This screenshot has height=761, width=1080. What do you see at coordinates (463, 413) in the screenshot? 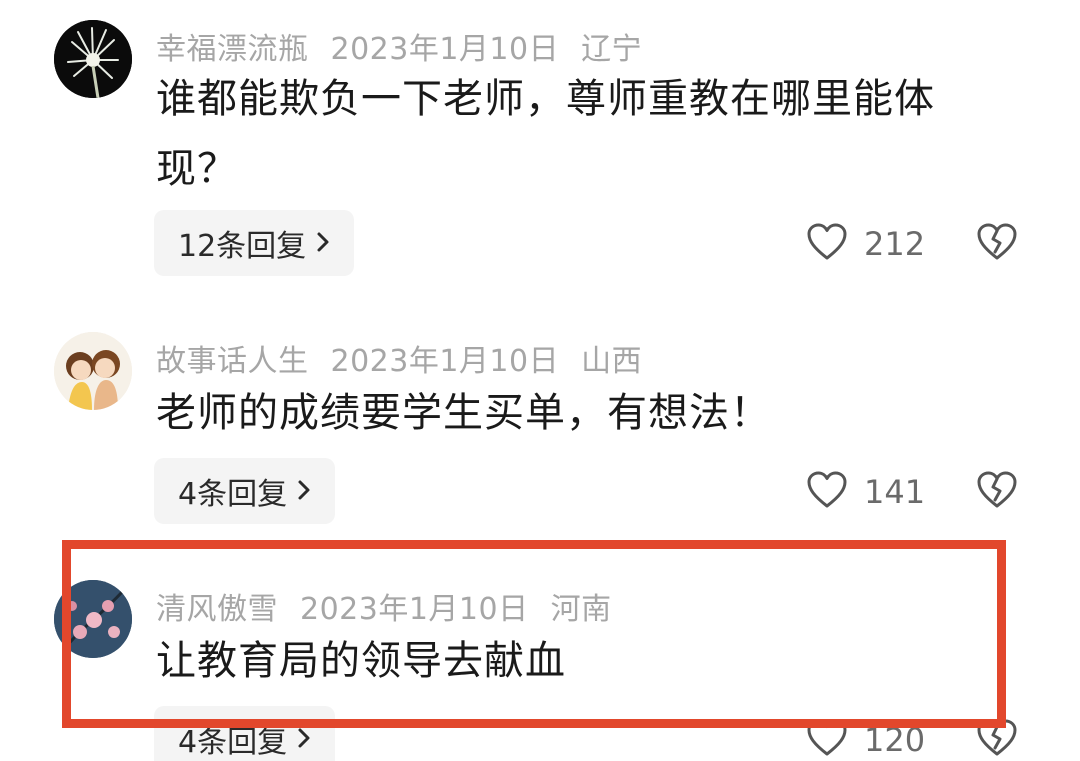
I see `comment-text: 老师的成绩要学生买单，有想法！` at bounding box center [463, 413].